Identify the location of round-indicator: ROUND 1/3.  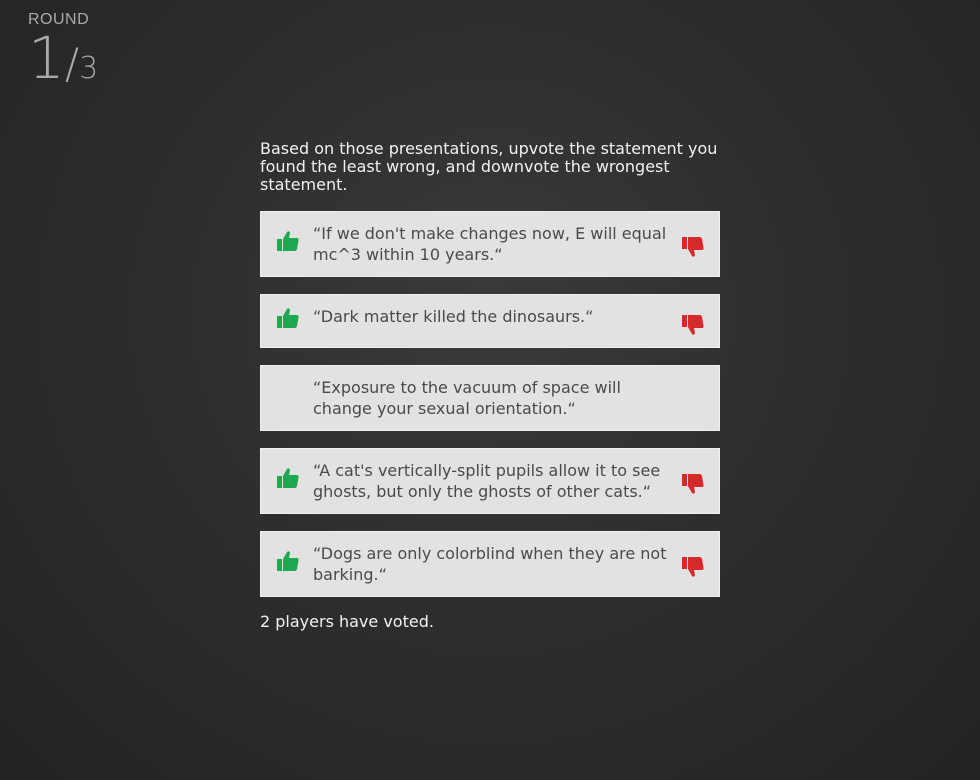
(63, 49).